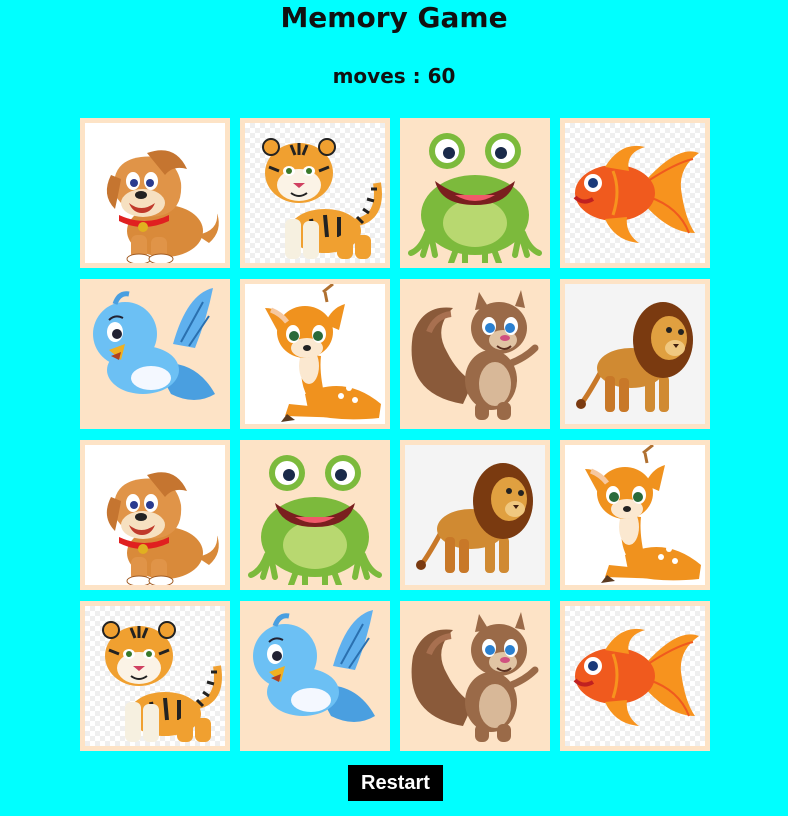  Describe the element at coordinates (395, 783) in the screenshot. I see `restart-button: Restart` at that location.